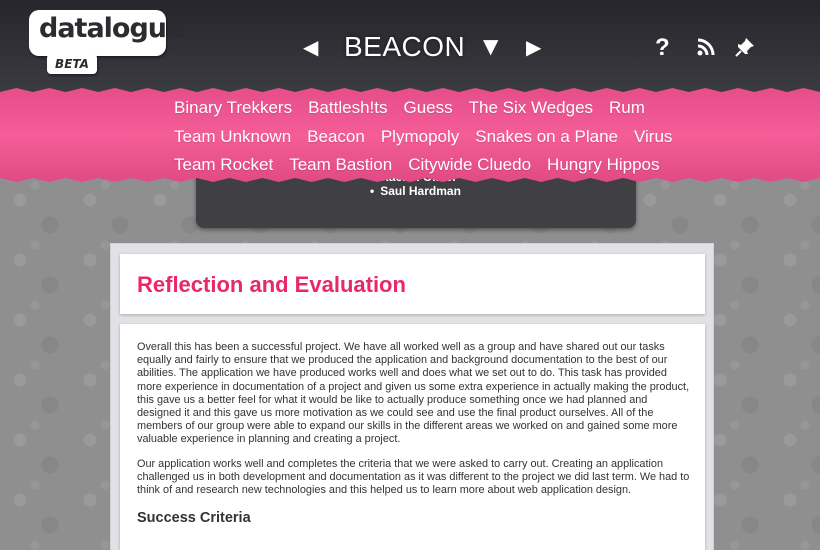 The height and width of the screenshot is (550, 820). Describe the element at coordinates (340, 165) in the screenshot. I see `nav-link-team-bastion: Team Bastion` at that location.